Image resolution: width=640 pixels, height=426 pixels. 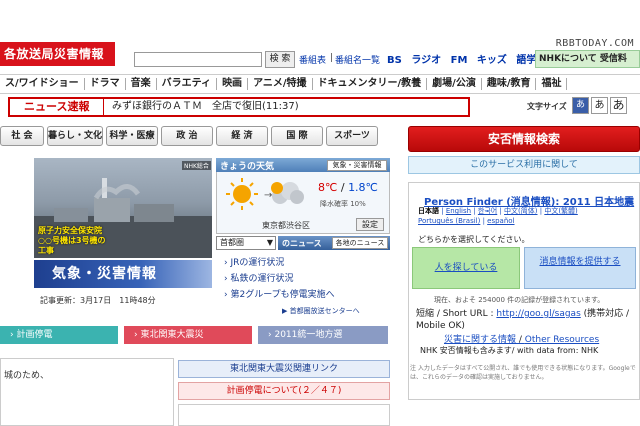 What do you see at coordinates (57, 54) in the screenshot?
I see `site-logo: 各放送局災害情報` at bounding box center [57, 54].